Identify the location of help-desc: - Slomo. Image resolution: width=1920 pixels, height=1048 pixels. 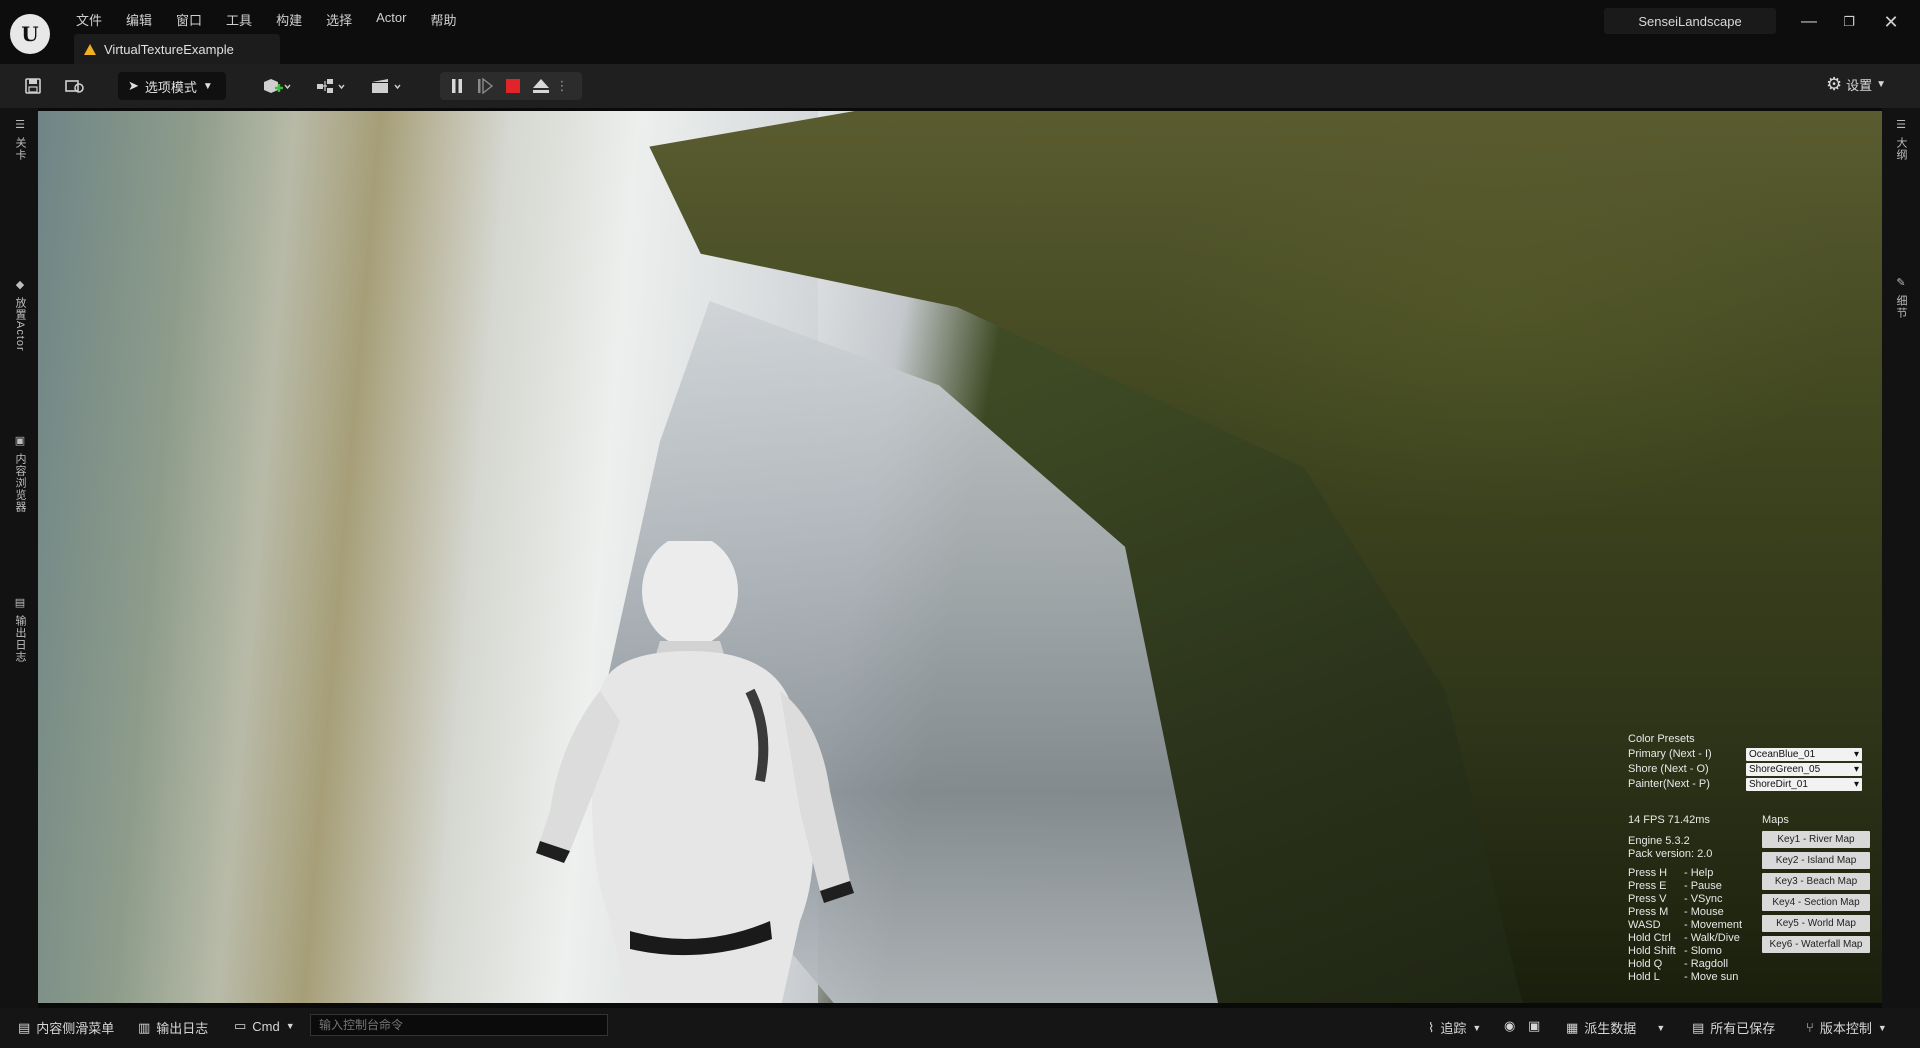
(1703, 951).